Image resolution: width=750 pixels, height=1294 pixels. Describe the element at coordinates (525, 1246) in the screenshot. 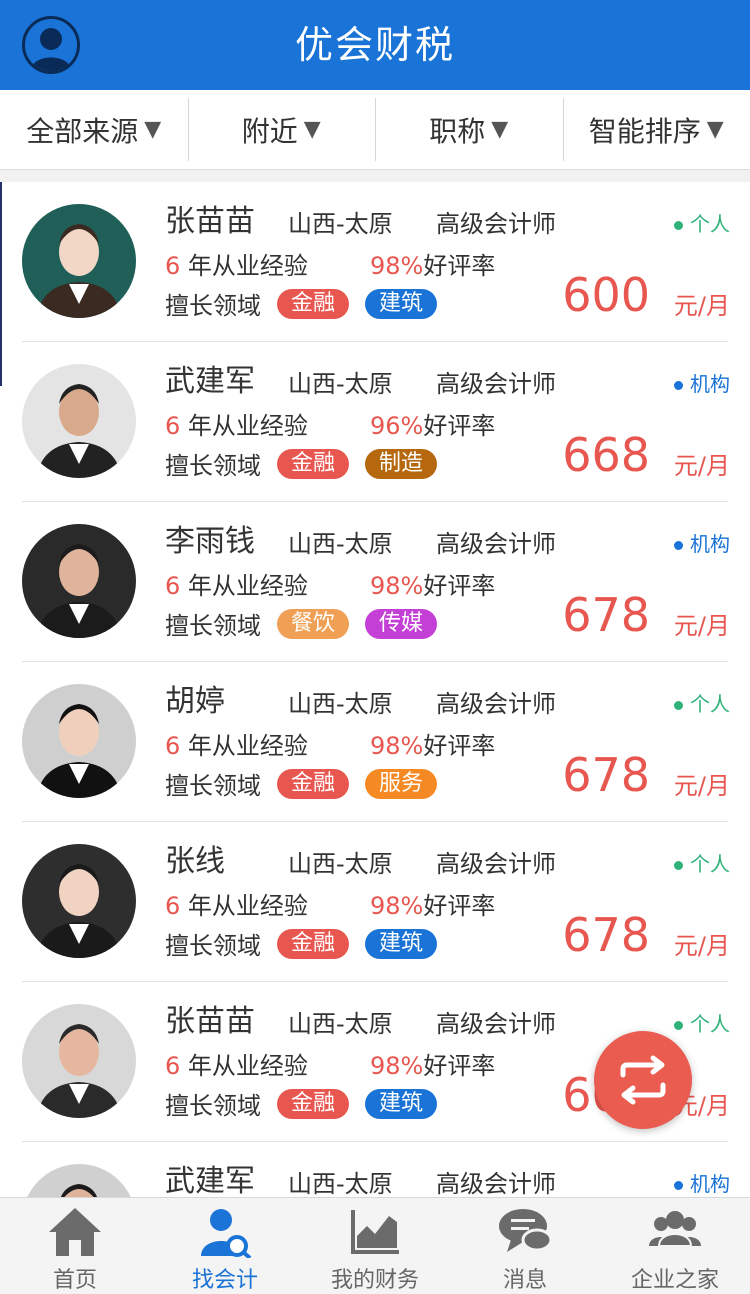

I see `tab-messages: 消息` at that location.